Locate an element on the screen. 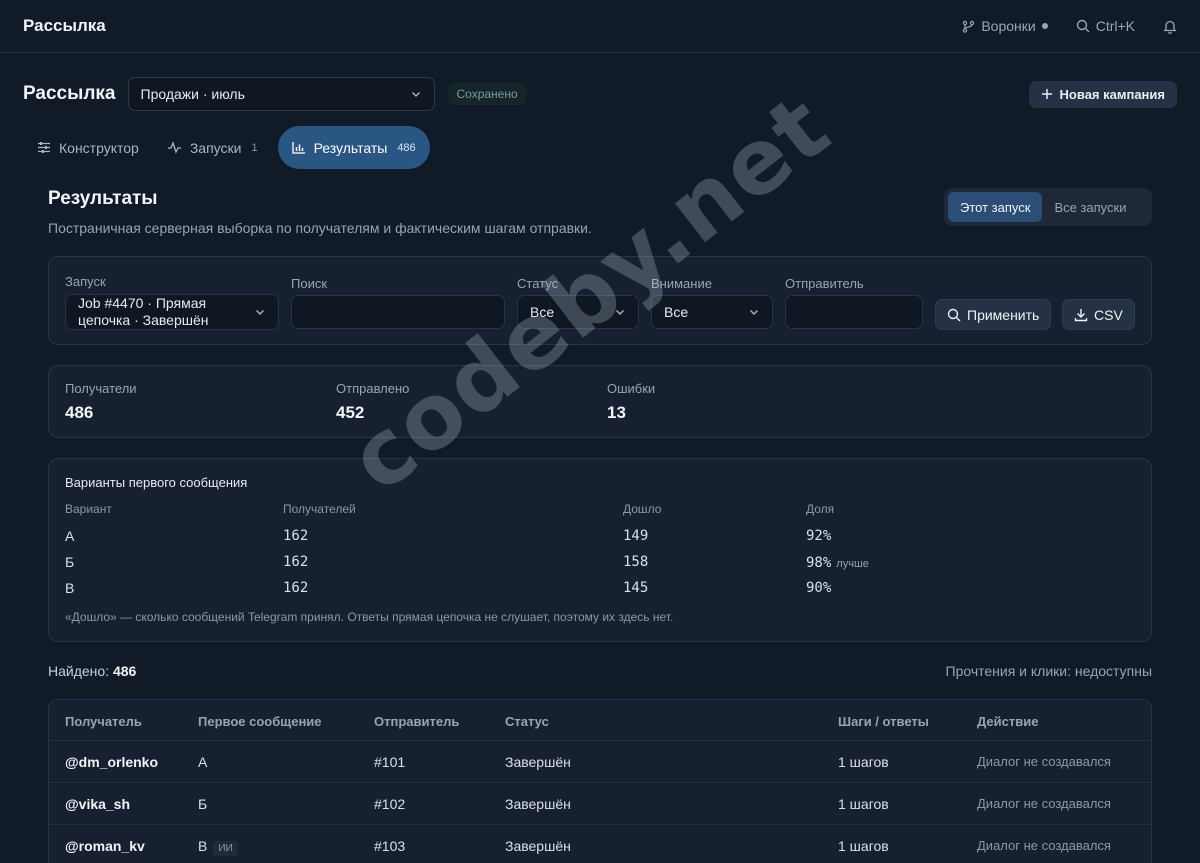  run-label: Запуск is located at coordinates (85, 281).